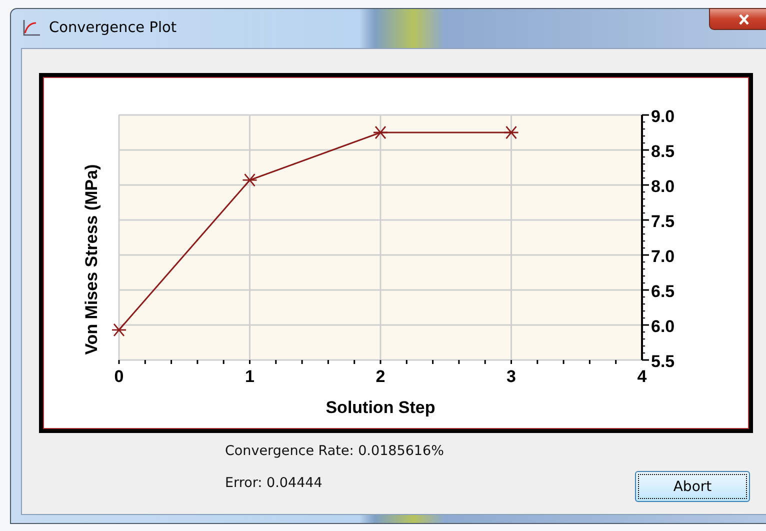 The height and width of the screenshot is (531, 766). Describe the element at coordinates (663, 221) in the screenshot. I see `y-tick-label: 7.5` at that location.